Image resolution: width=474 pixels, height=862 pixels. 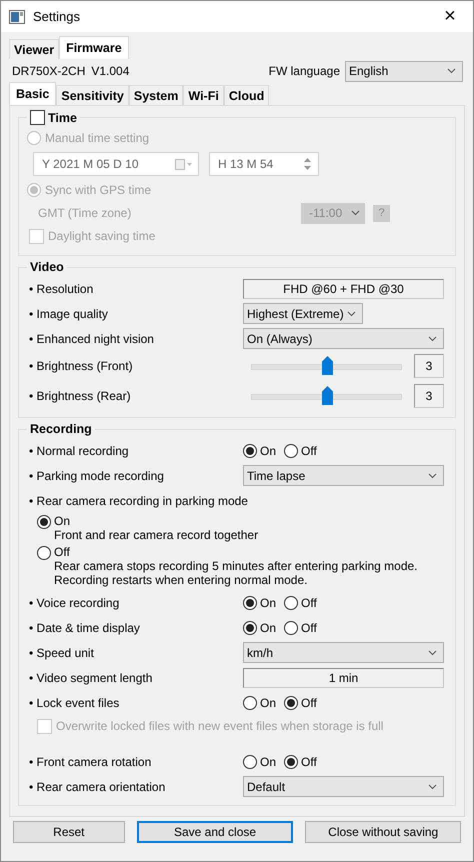 What do you see at coordinates (303, 313) in the screenshot?
I see `dropdown: Highest (Extreme)` at bounding box center [303, 313].